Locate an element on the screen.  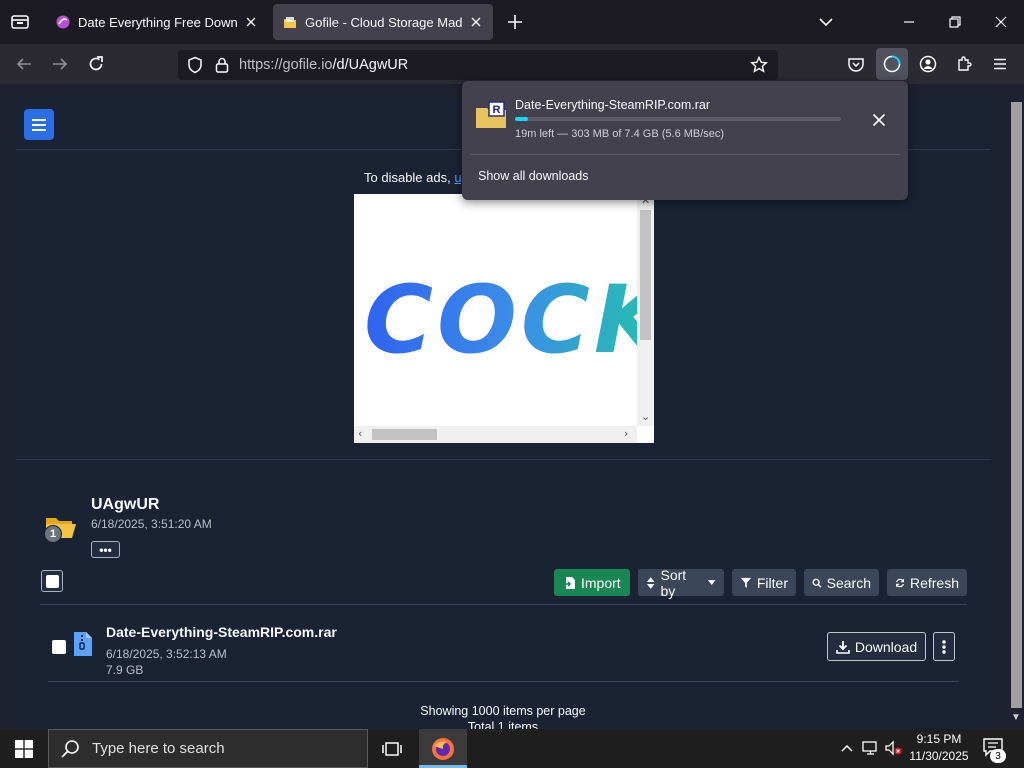
file-options-button is located at coordinates (944, 646).